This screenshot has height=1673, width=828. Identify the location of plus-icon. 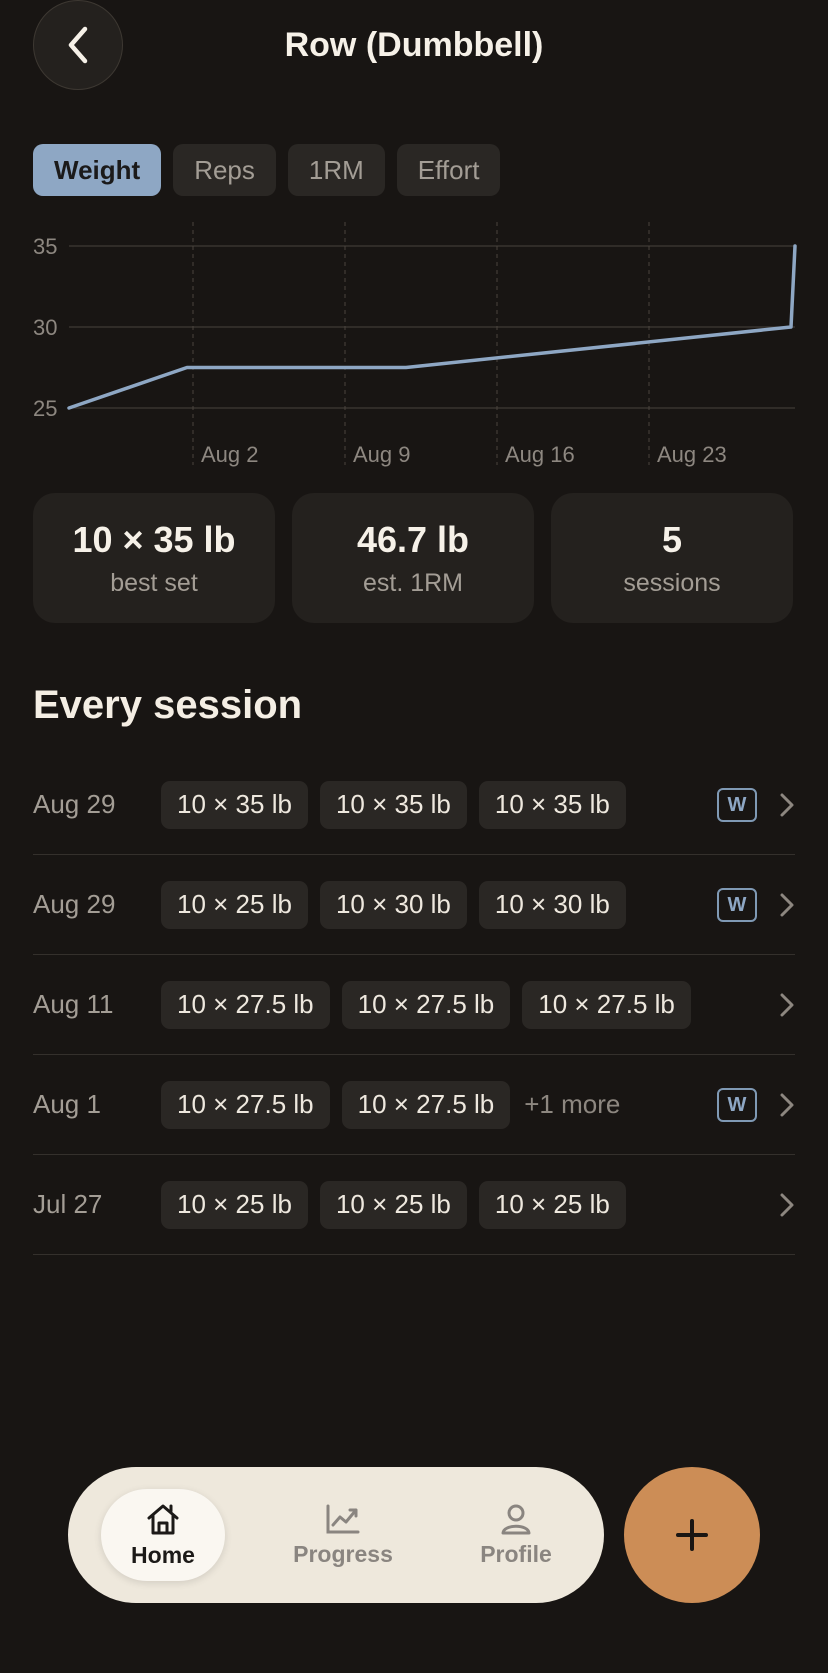
(692, 1535).